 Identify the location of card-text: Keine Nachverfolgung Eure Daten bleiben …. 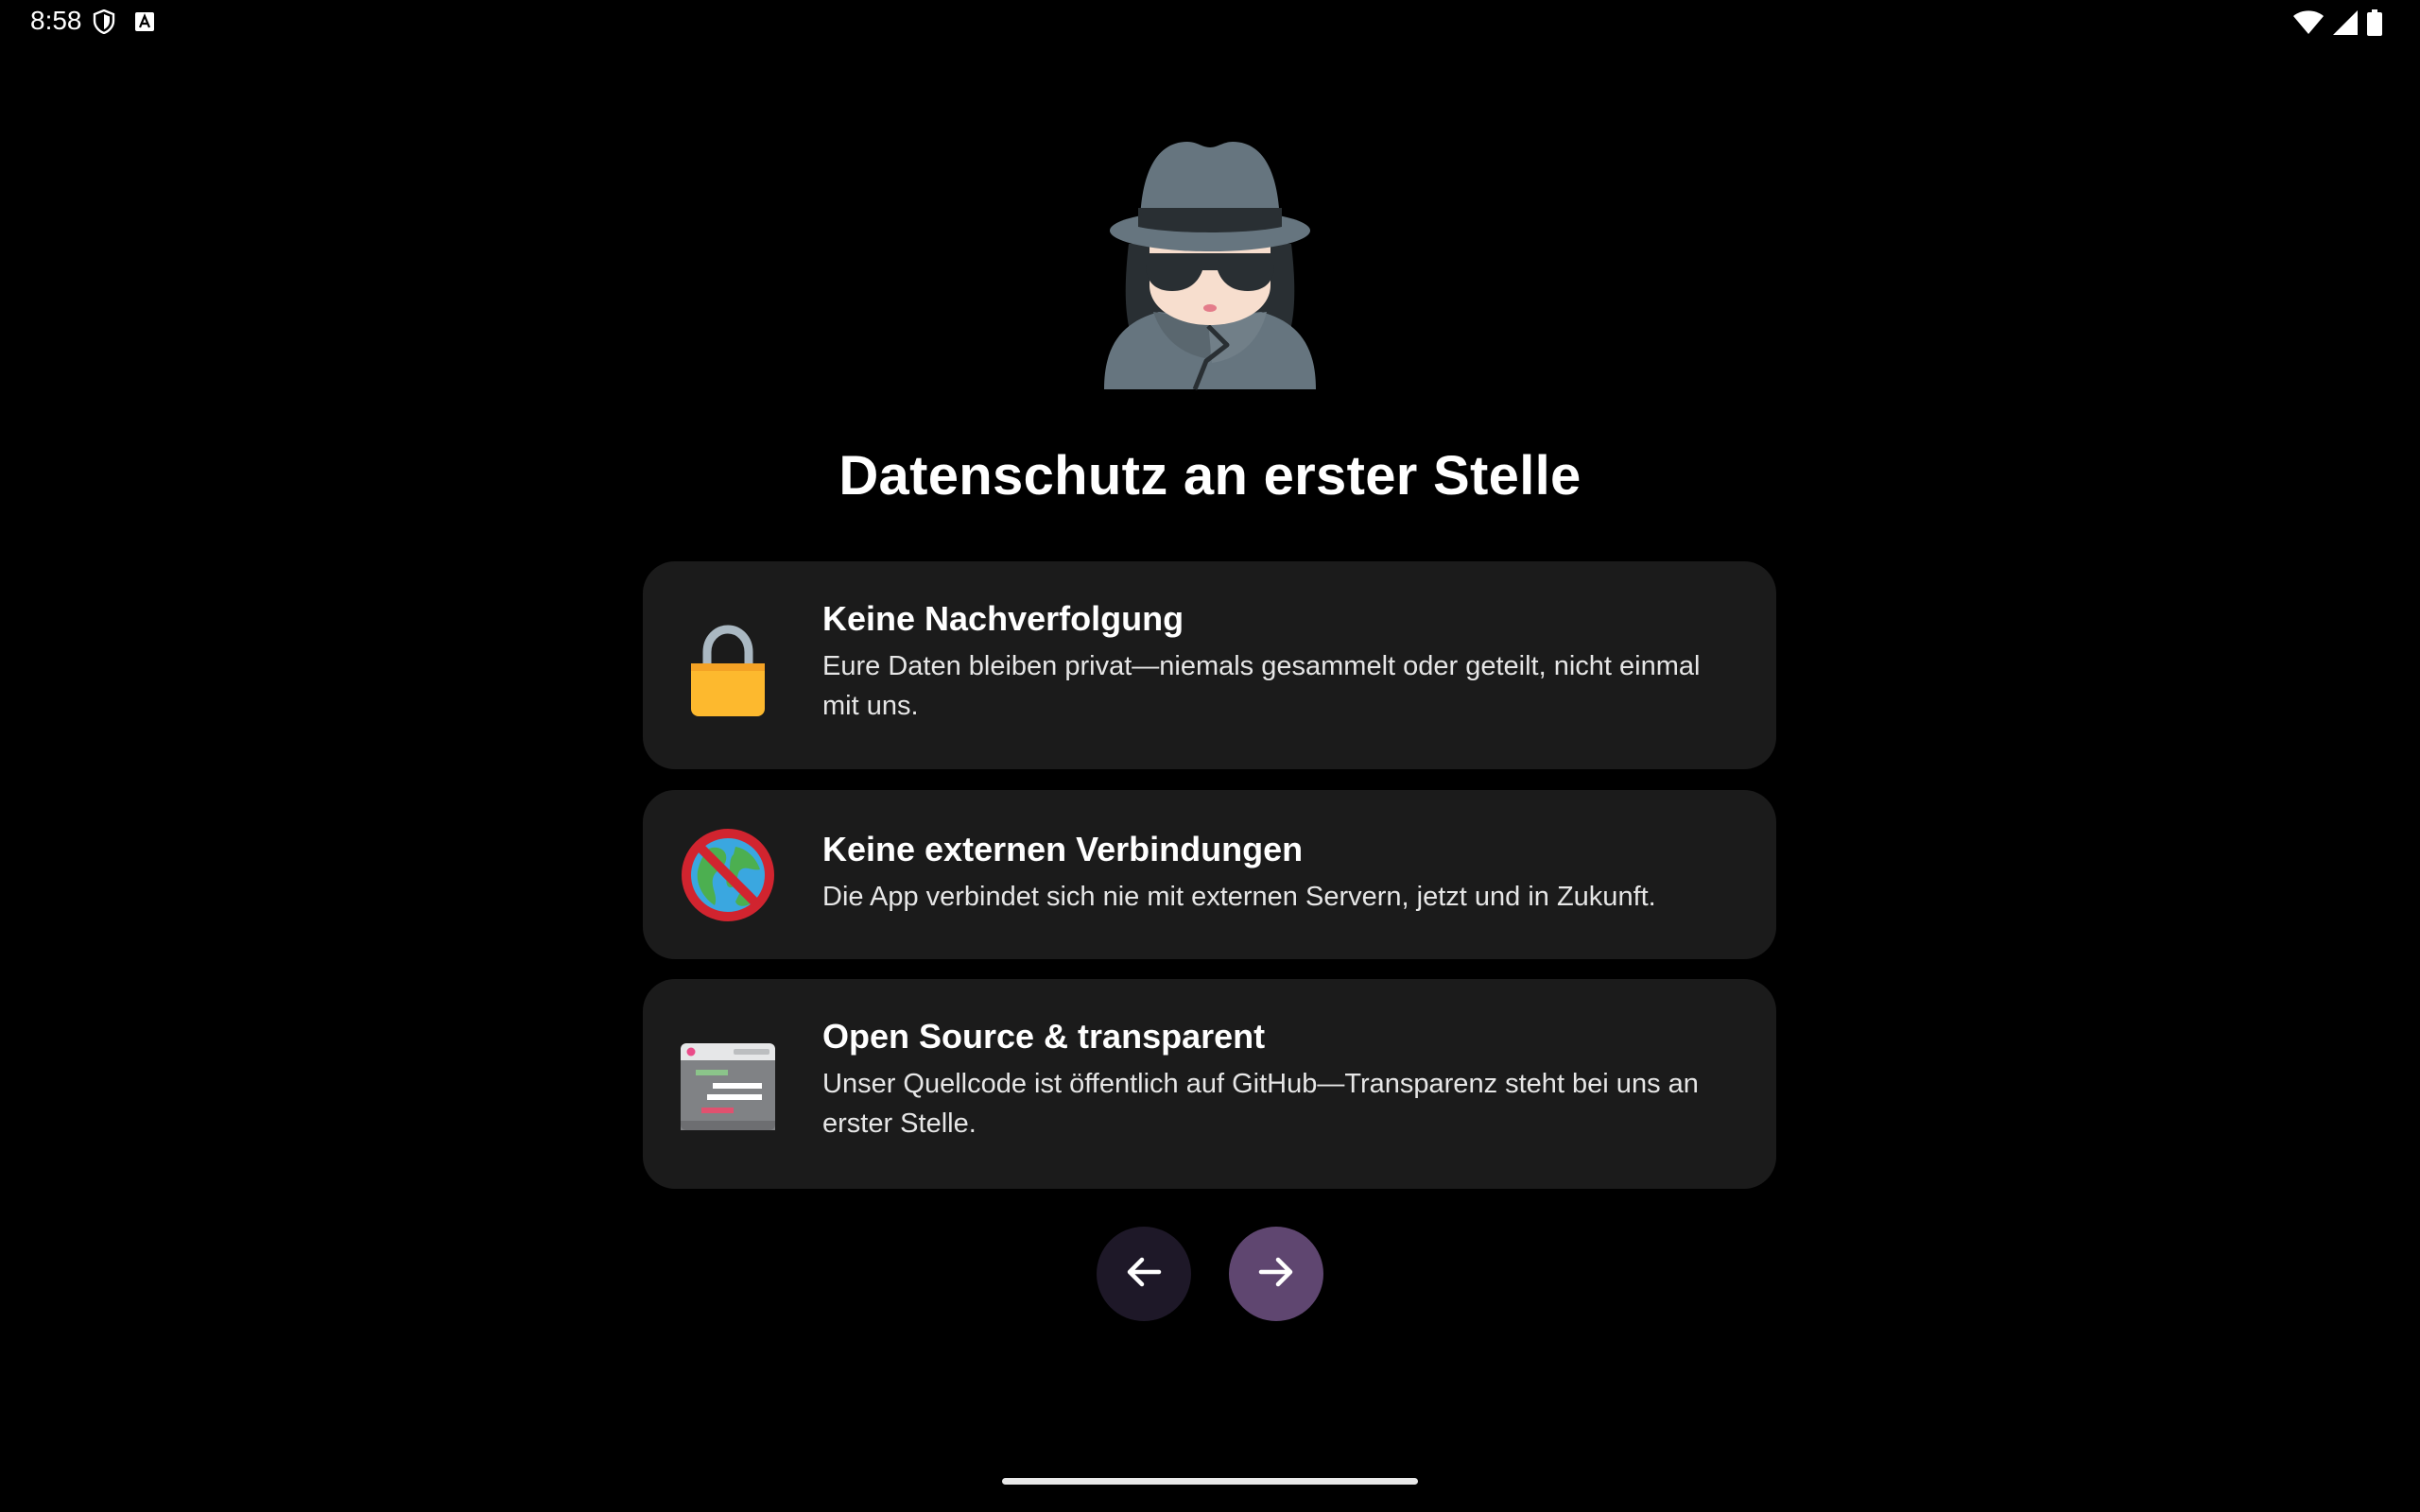
(1280, 661).